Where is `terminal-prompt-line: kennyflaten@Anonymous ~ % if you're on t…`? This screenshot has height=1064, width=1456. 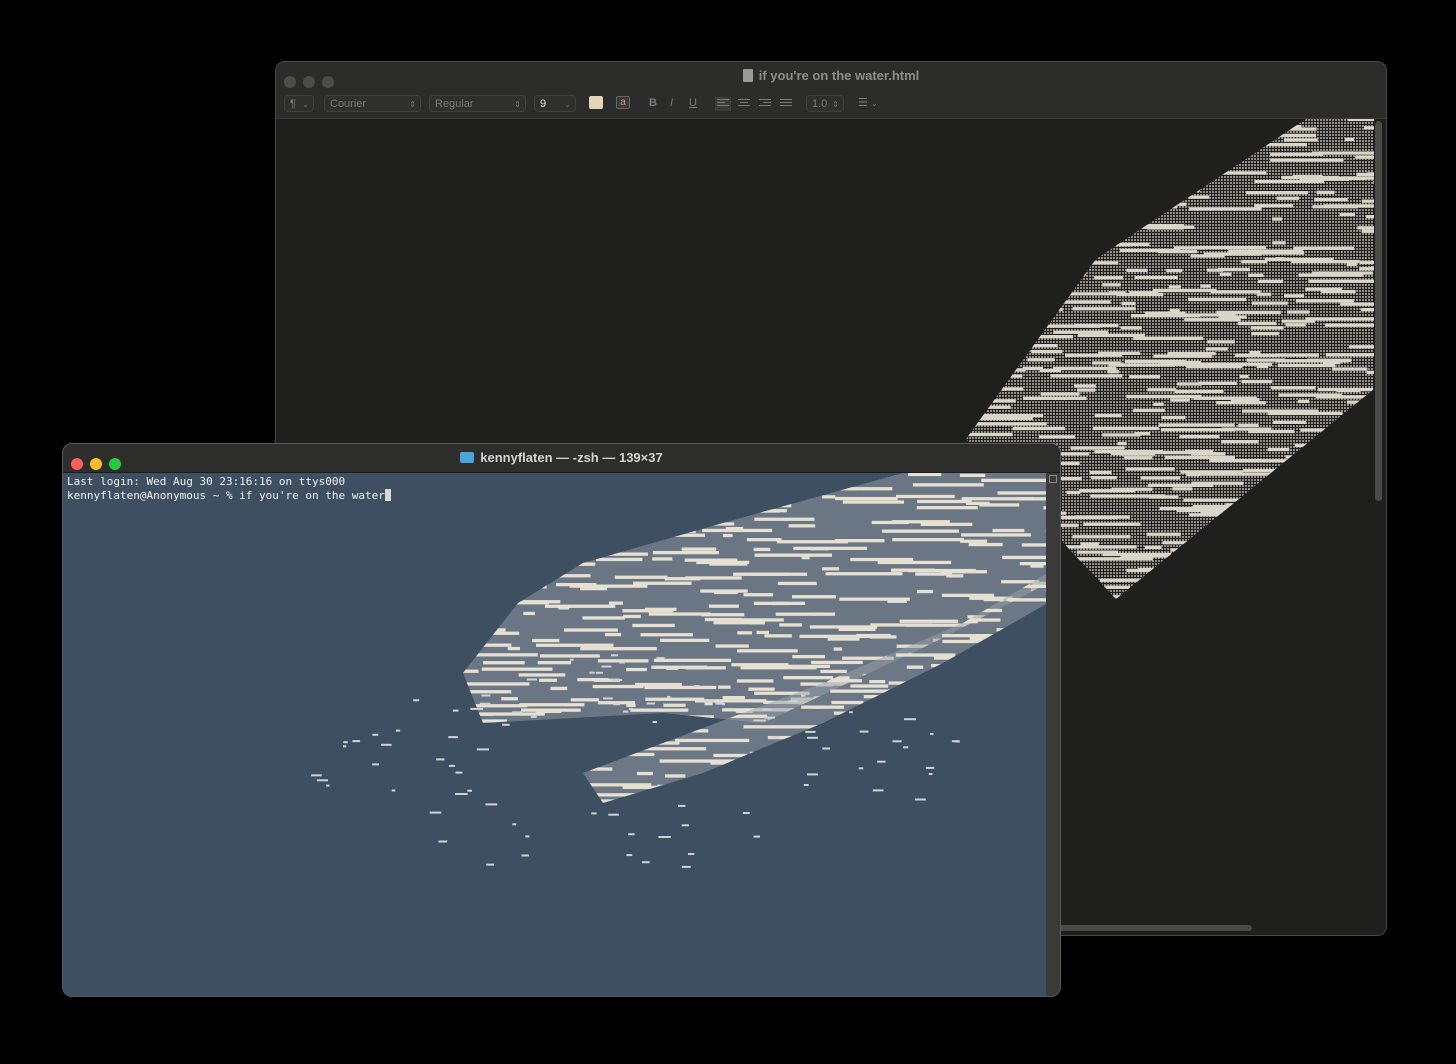
terminal-prompt-line: kennyflaten@Anonymous ~ % if you're on t… is located at coordinates (229, 496).